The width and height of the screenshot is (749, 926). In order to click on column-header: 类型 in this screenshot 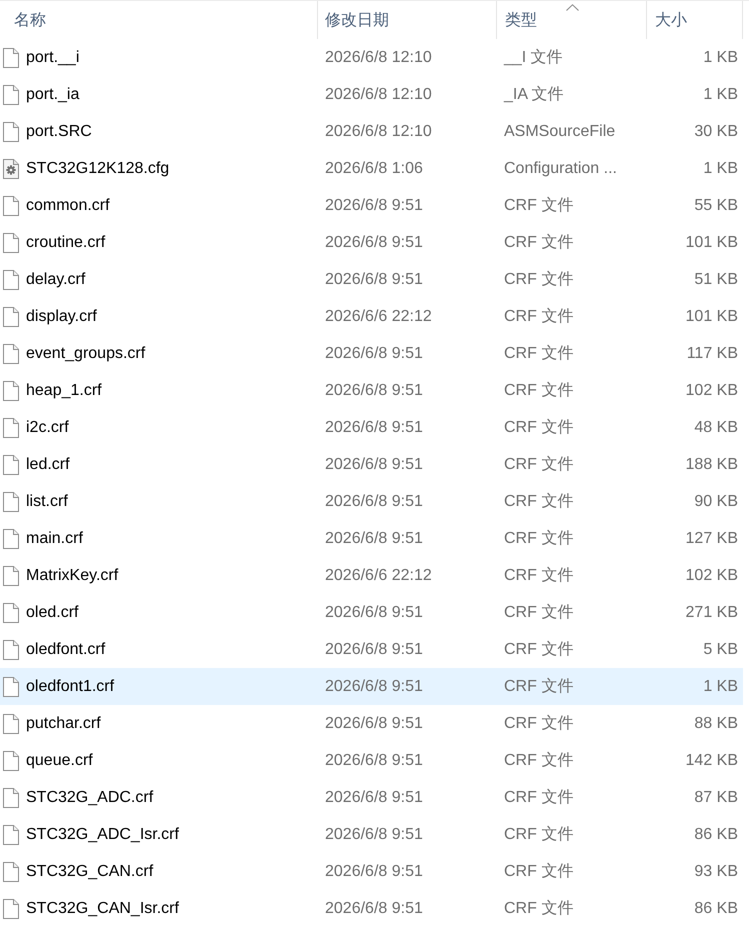, I will do `click(572, 20)`.